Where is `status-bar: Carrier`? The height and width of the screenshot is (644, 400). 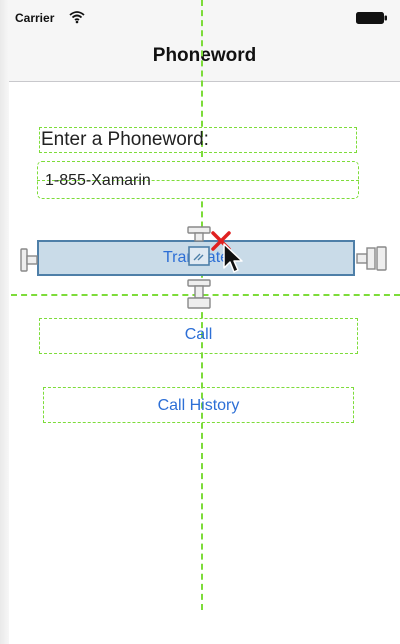
status-bar: Carrier is located at coordinates (204, 18).